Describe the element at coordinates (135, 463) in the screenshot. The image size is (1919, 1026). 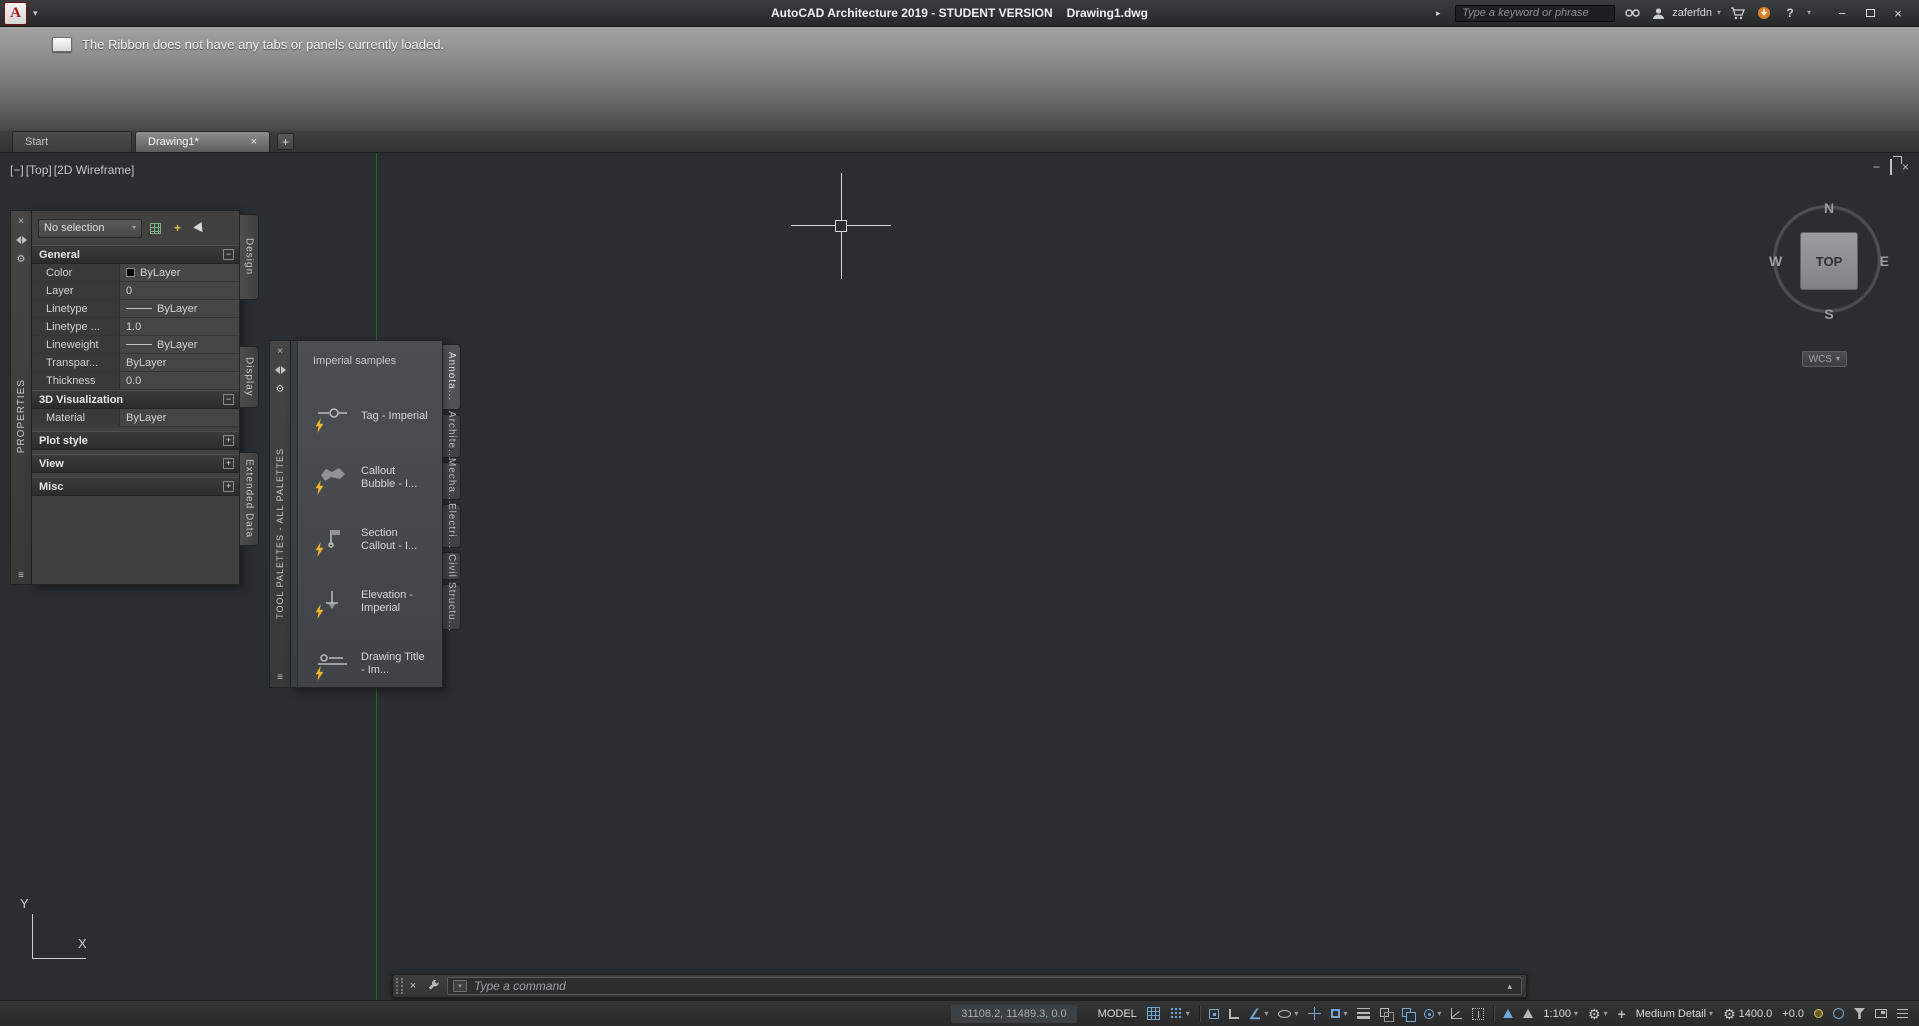
I see `section-view: View +` at that location.